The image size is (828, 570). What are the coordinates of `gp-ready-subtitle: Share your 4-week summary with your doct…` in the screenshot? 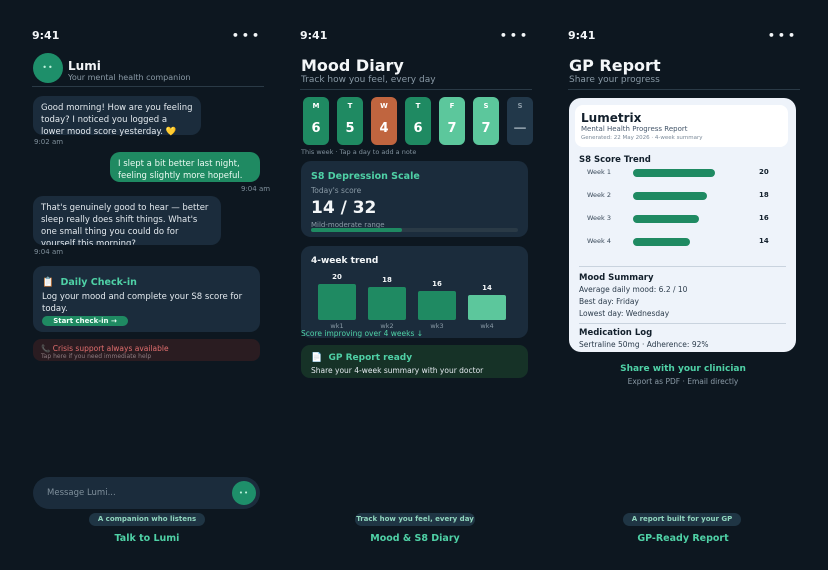 It's located at (397, 370).